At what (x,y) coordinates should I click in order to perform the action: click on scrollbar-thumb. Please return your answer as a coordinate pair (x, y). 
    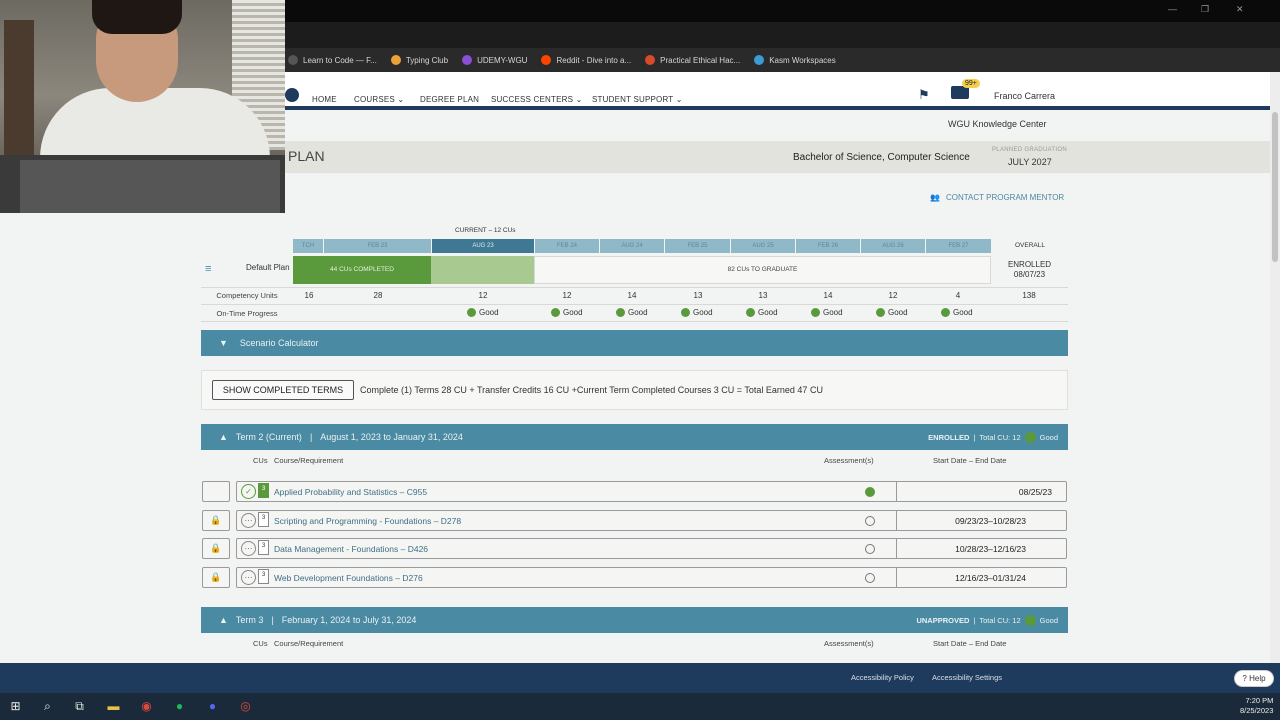
    Looking at the image, I should click on (1275, 187).